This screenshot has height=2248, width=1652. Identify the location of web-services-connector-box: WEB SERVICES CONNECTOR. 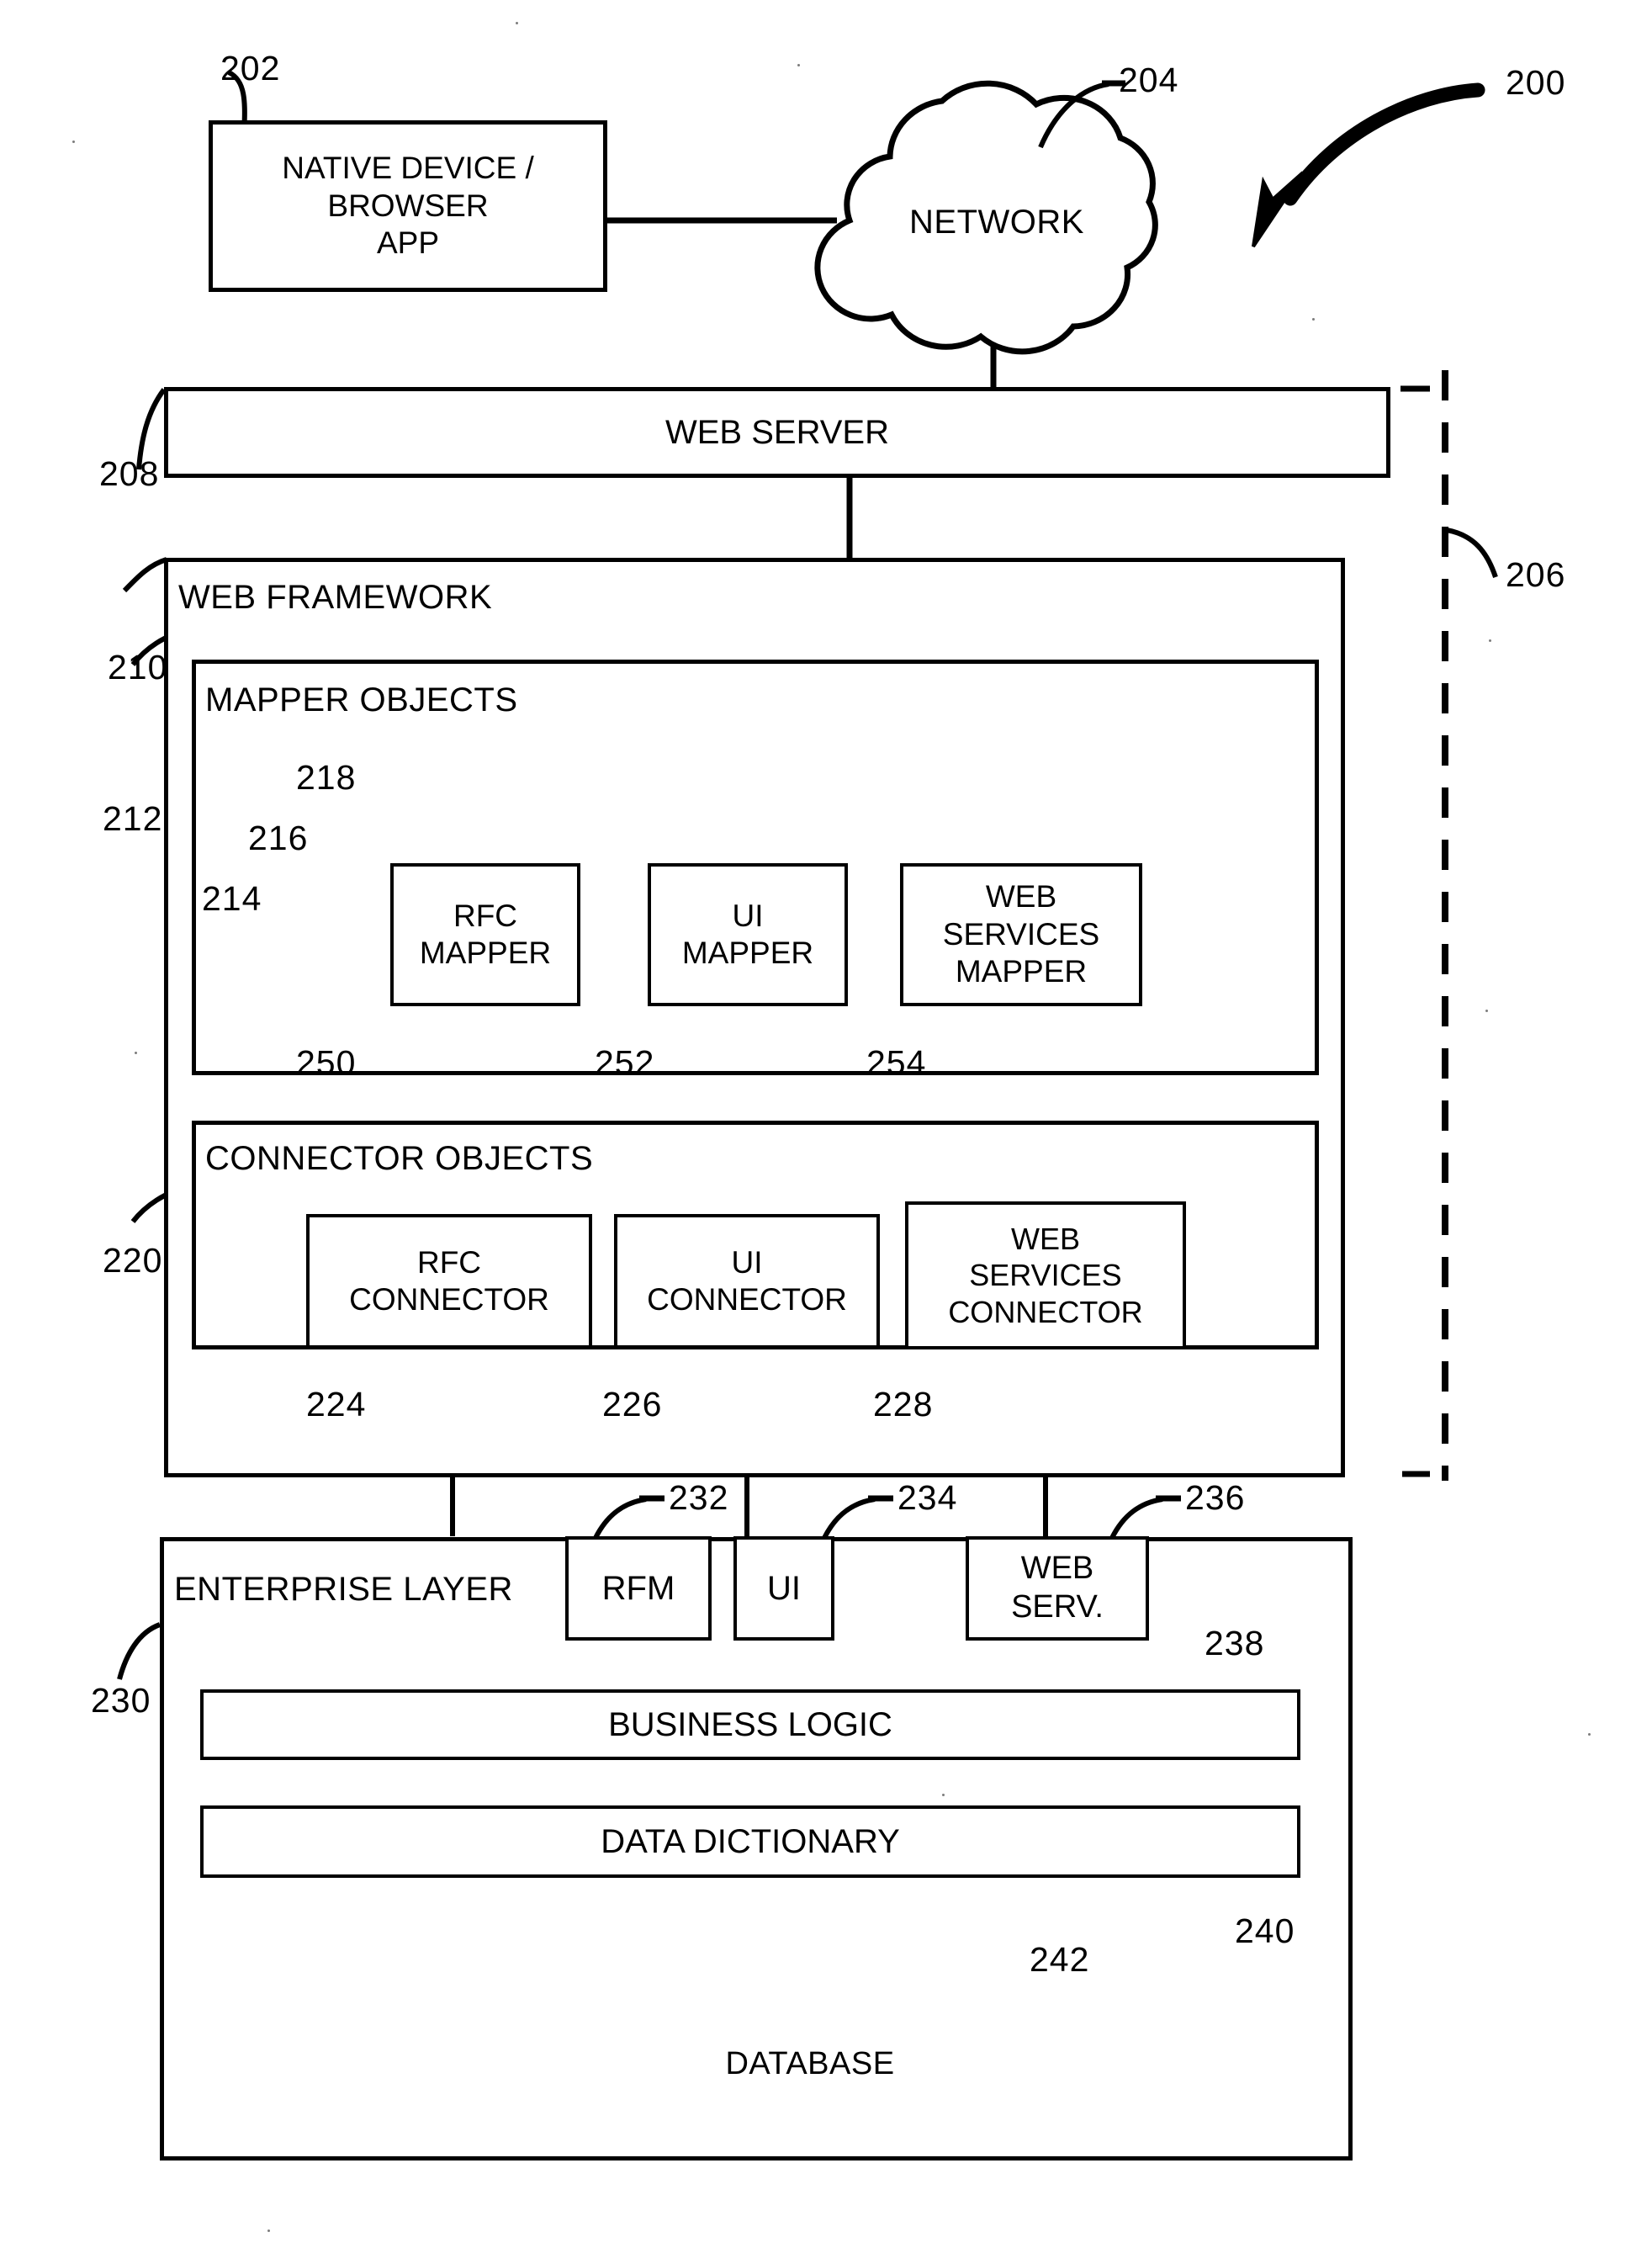
(1045, 1275).